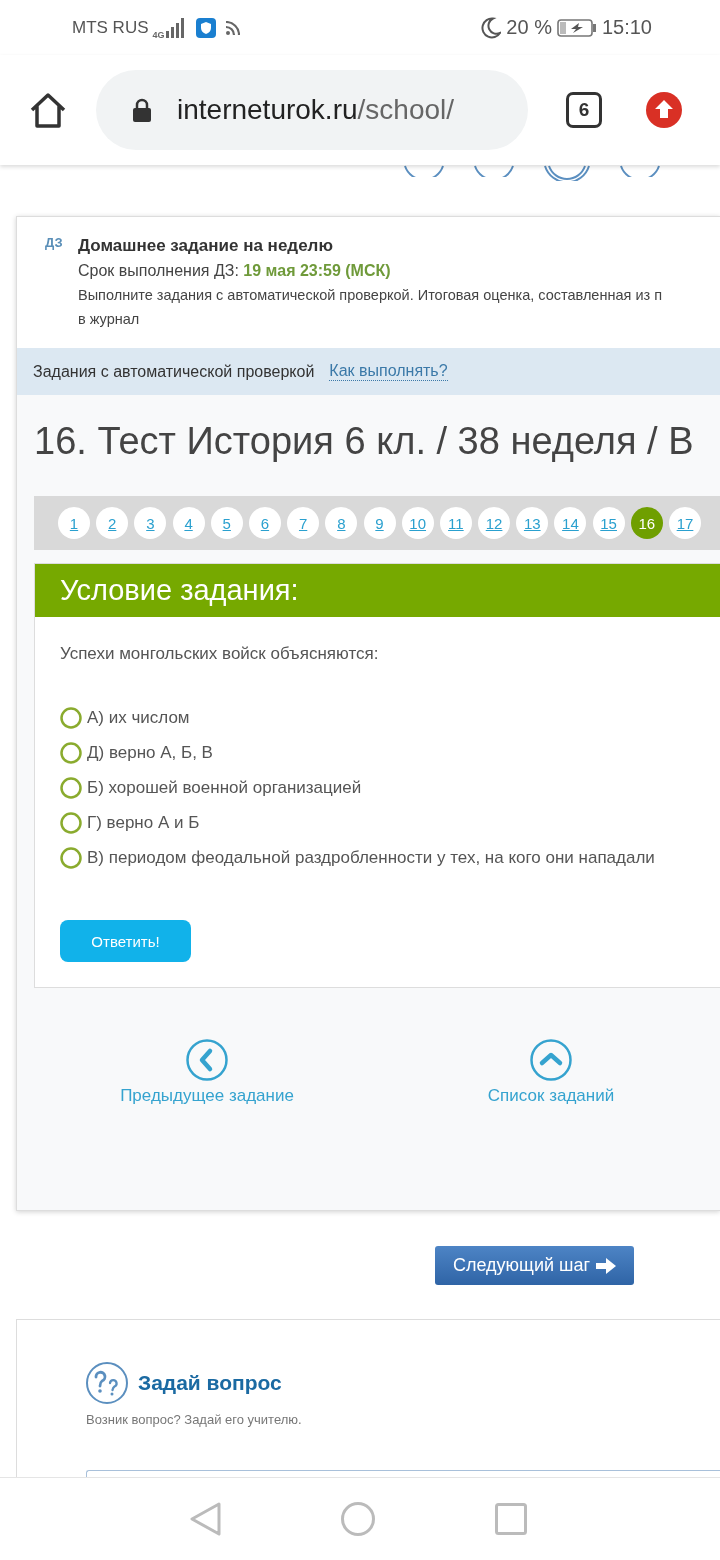 The width and height of the screenshot is (720, 1560). What do you see at coordinates (532, 523) in the screenshot?
I see `question-number-button: 13` at bounding box center [532, 523].